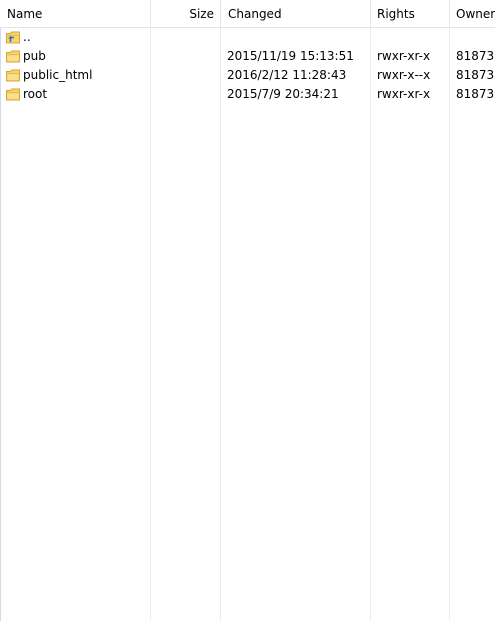  Describe the element at coordinates (247, 37) in the screenshot. I see `table-row-parent: ..` at that location.